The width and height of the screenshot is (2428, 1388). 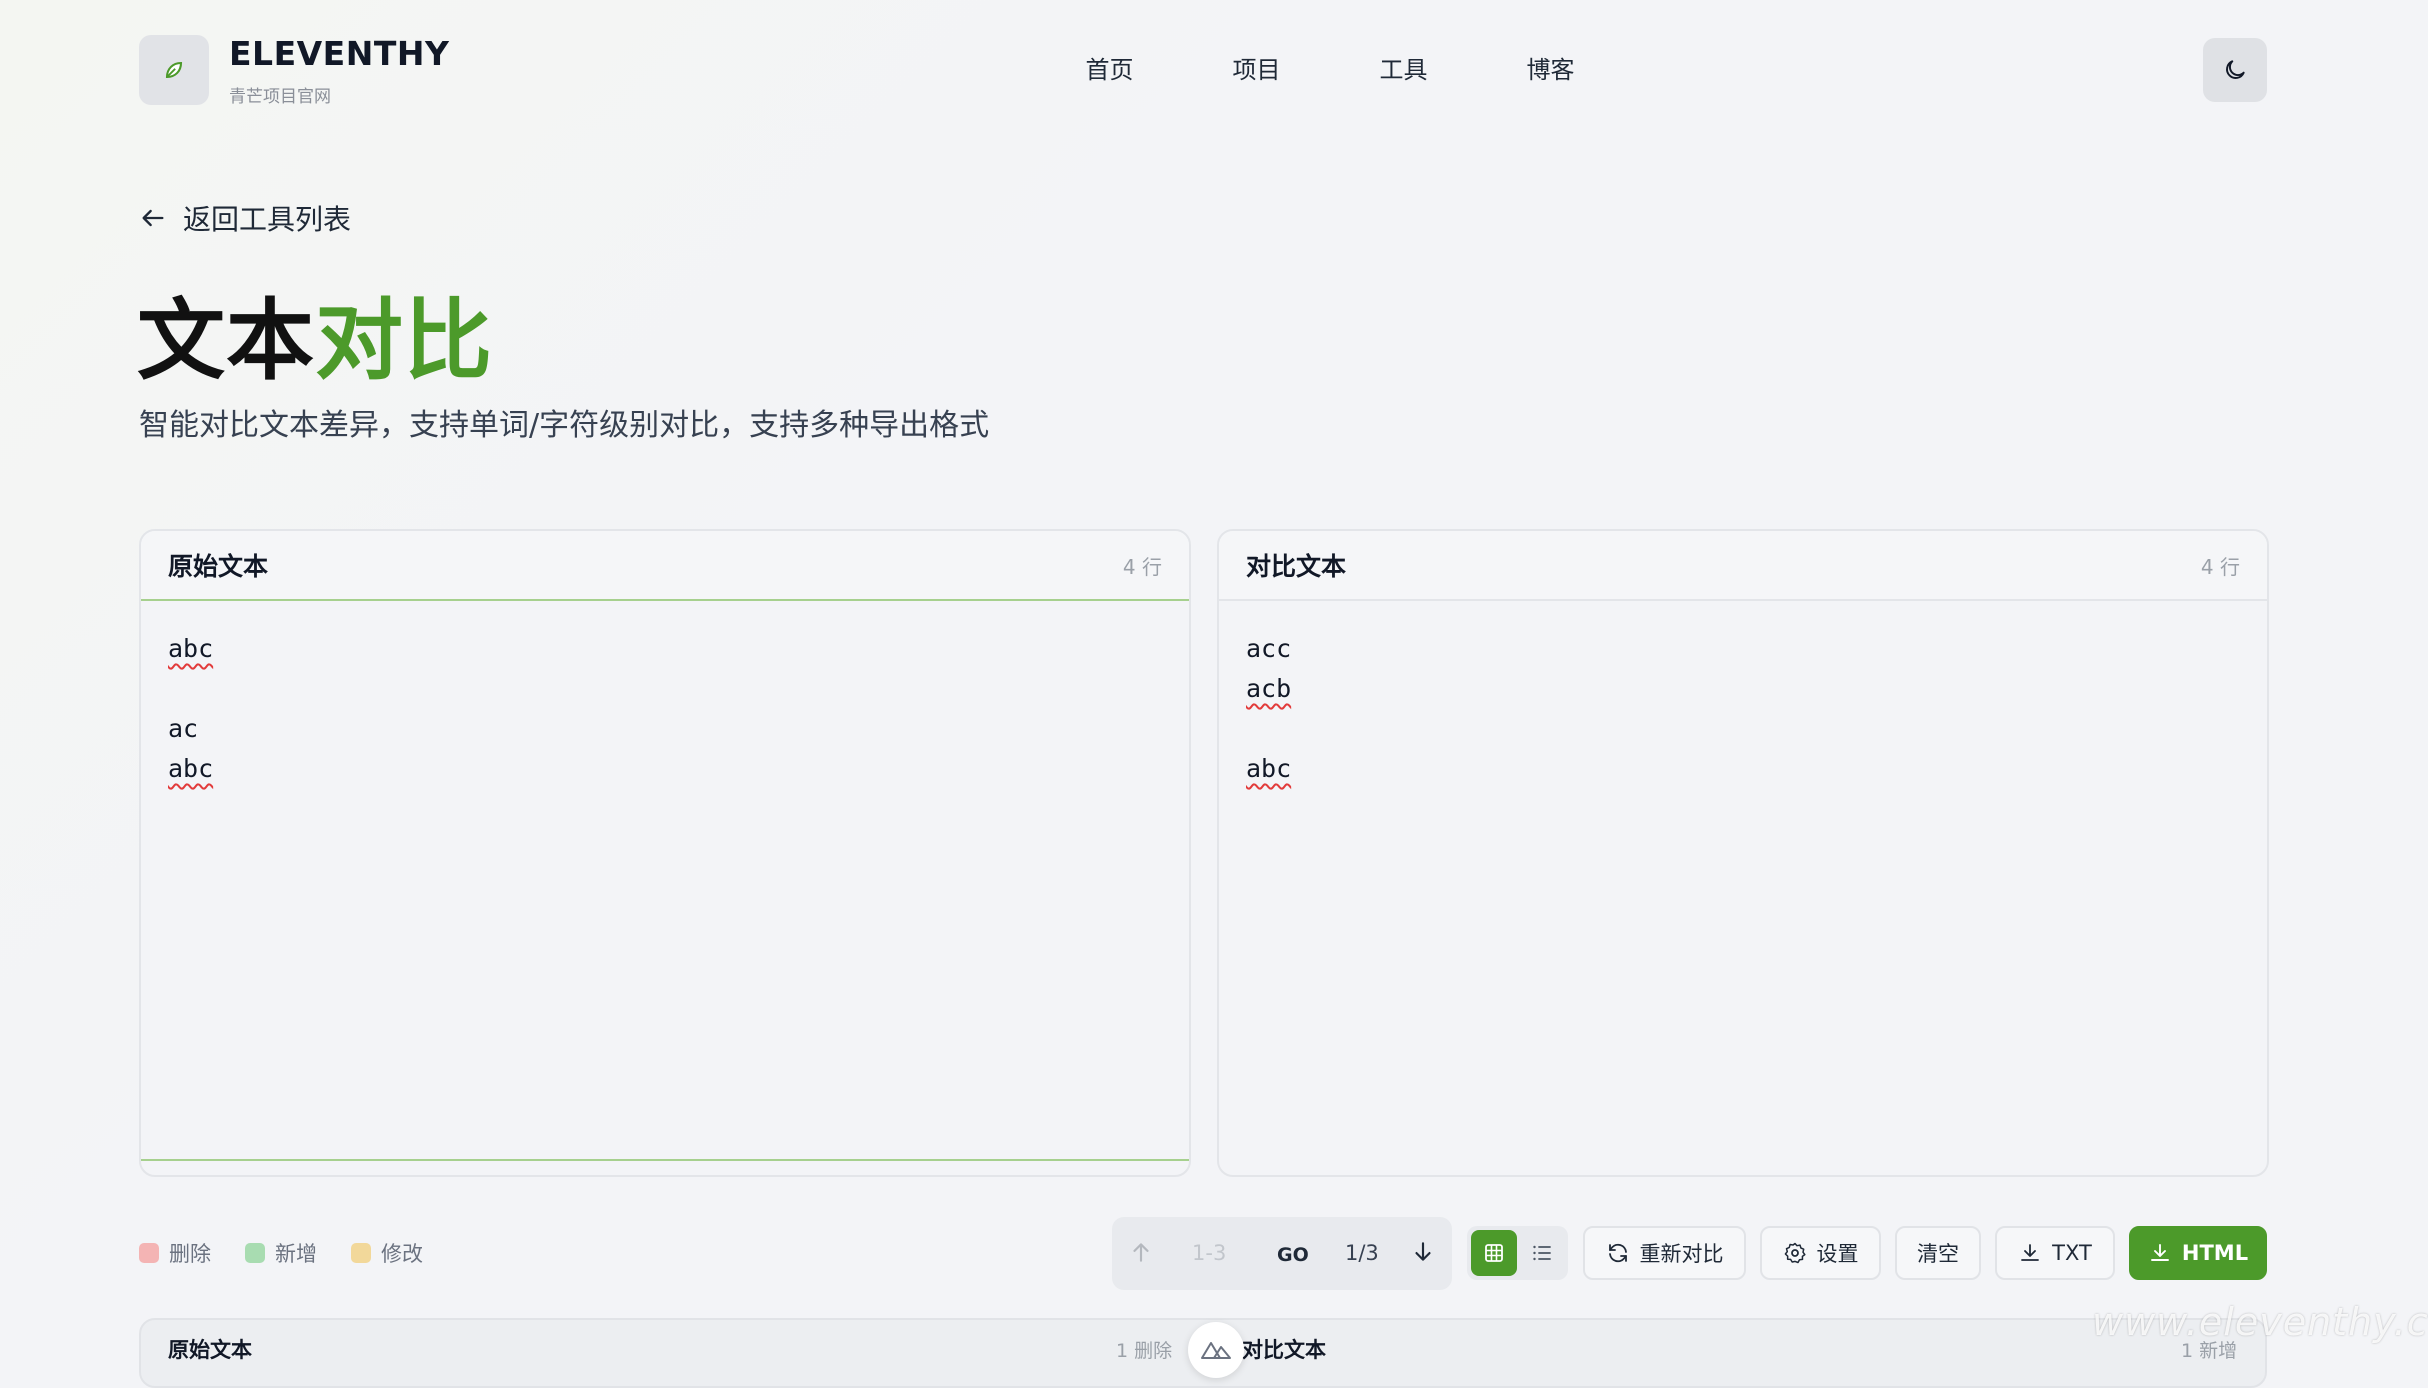 I want to click on export-html-label: HTML, so click(x=2215, y=1253).